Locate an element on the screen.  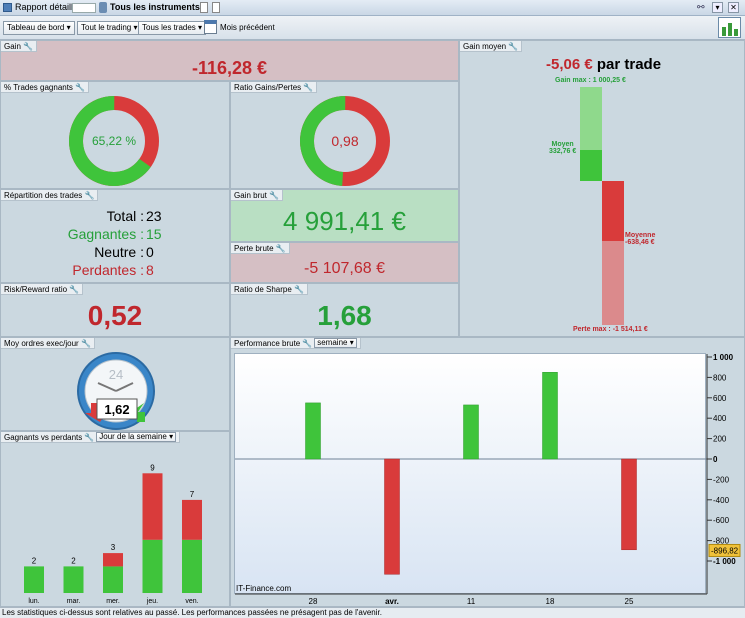
copy-icon is located at coordinates (216, 7).